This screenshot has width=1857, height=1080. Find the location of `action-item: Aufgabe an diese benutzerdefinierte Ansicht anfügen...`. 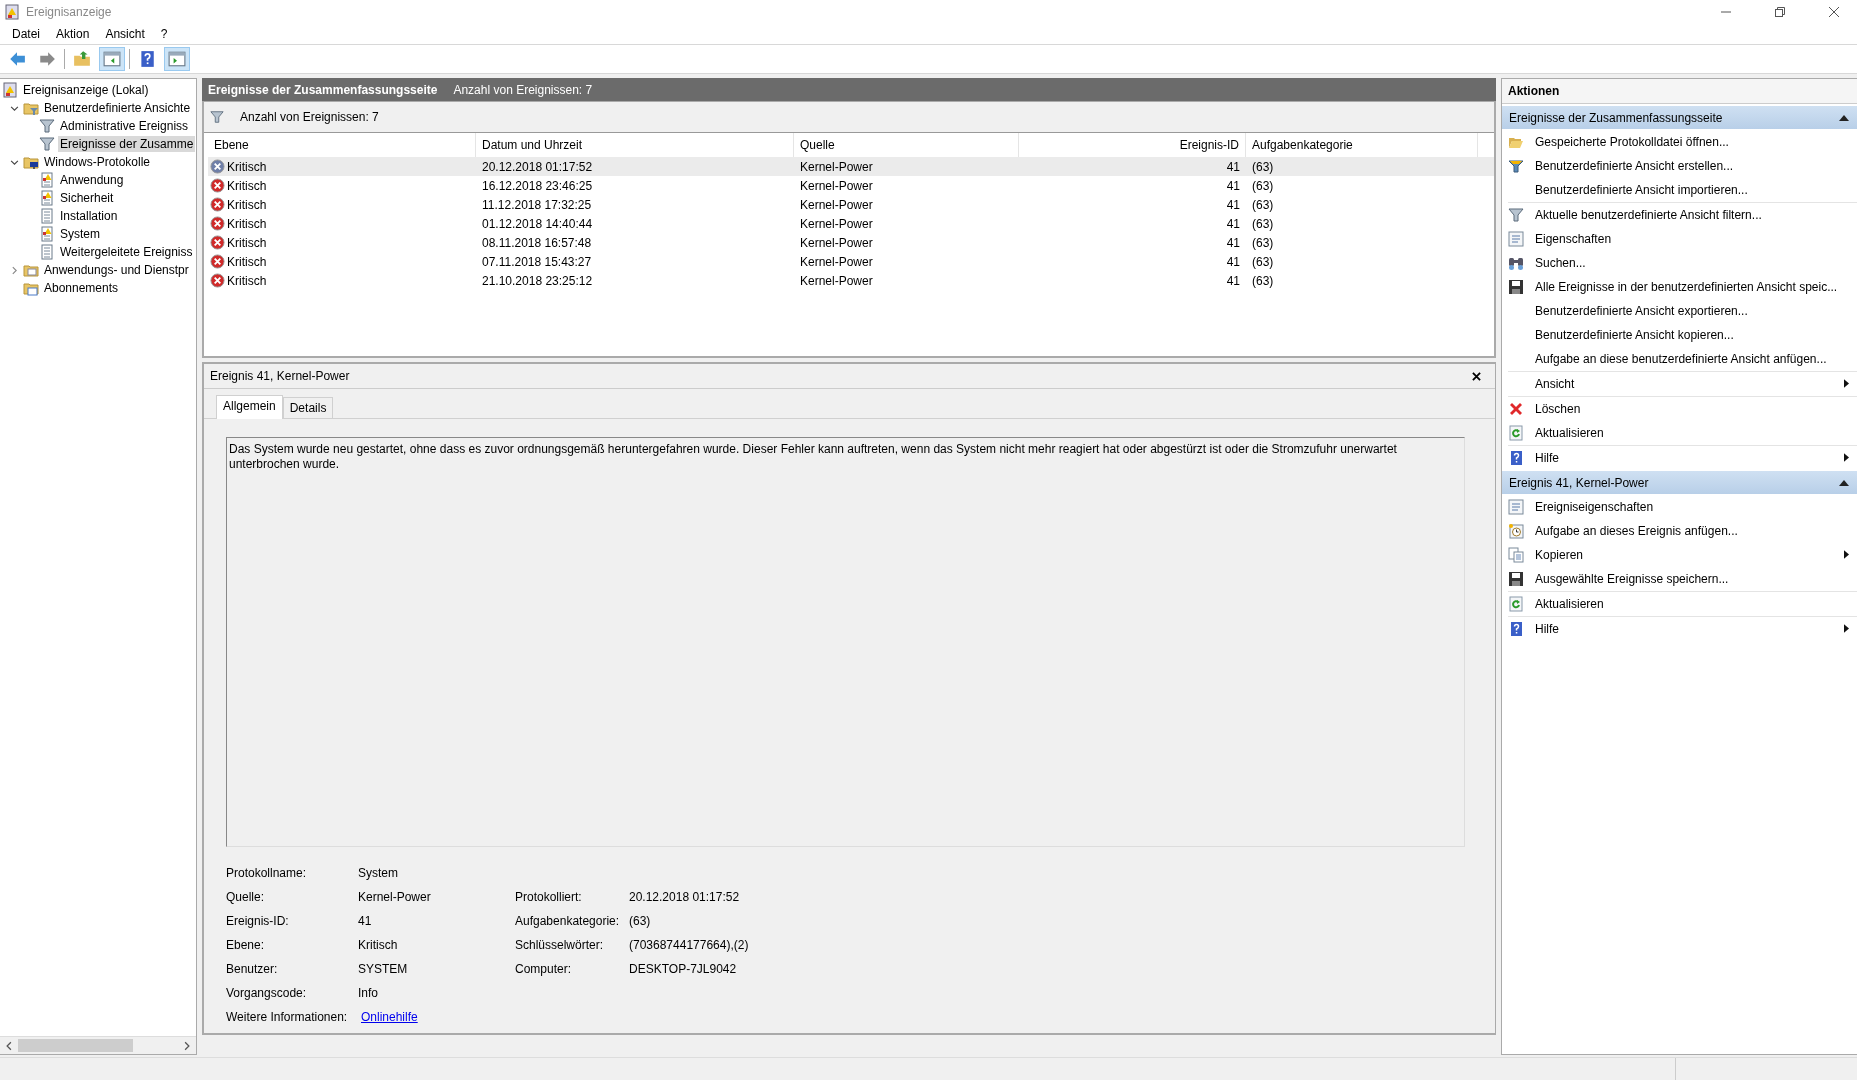

action-item: Aufgabe an diese benutzerdefinierte Ansicht anfügen... is located at coordinates (1681, 358).